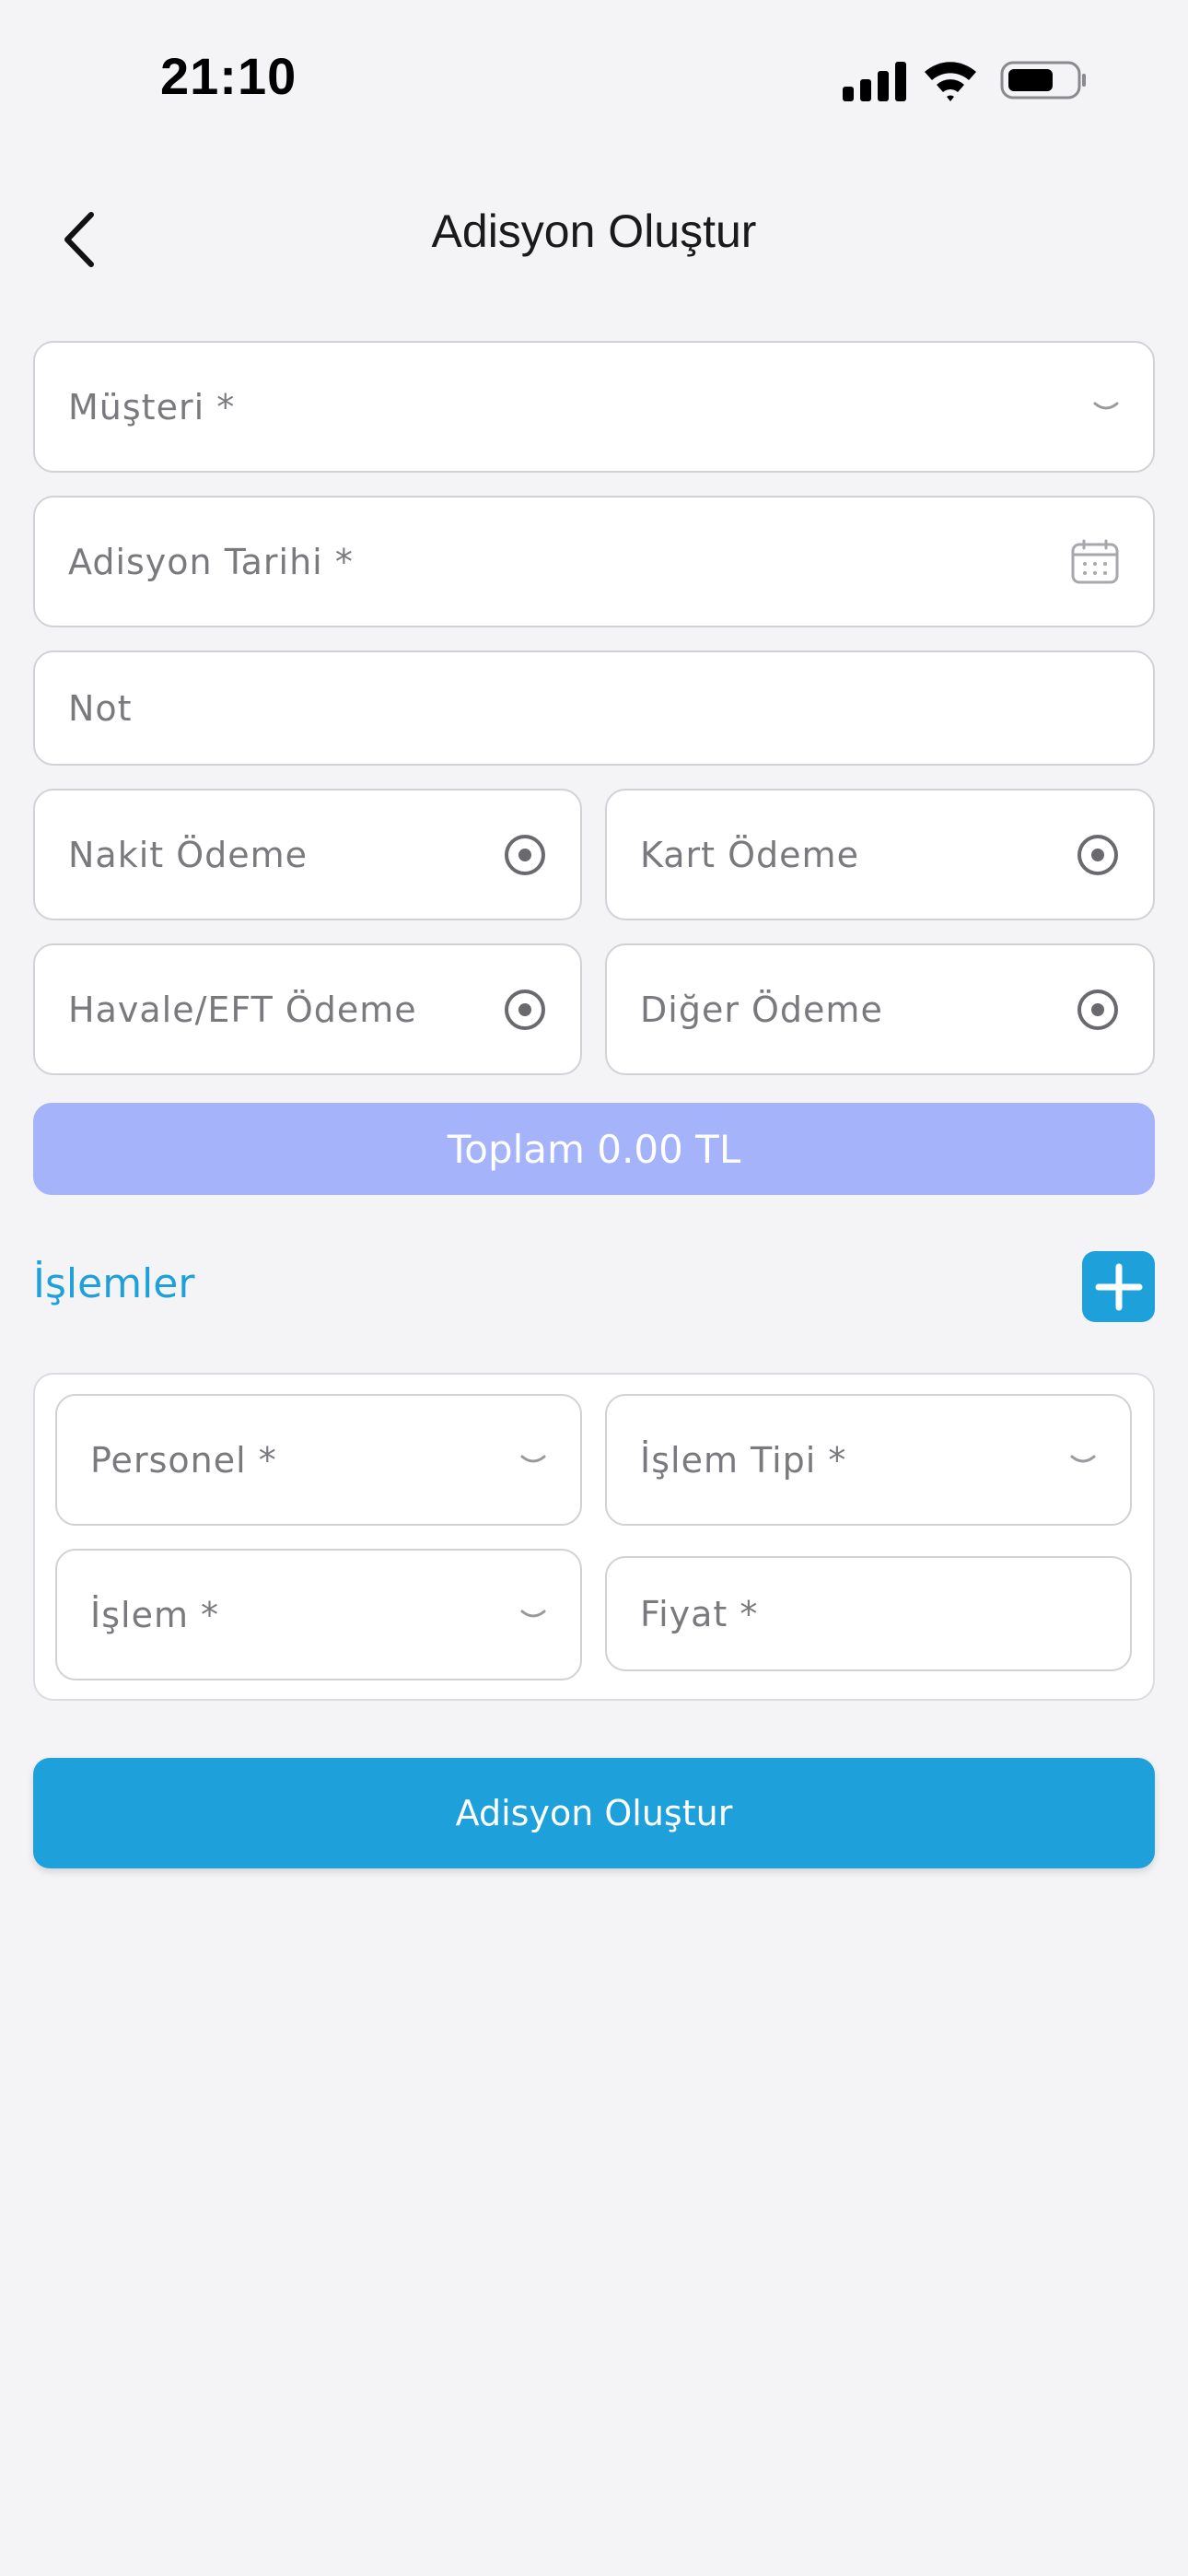 The image size is (1188, 2576). Describe the element at coordinates (880, 854) in the screenshot. I see `card-payment-field: Kart Ödeme` at that location.